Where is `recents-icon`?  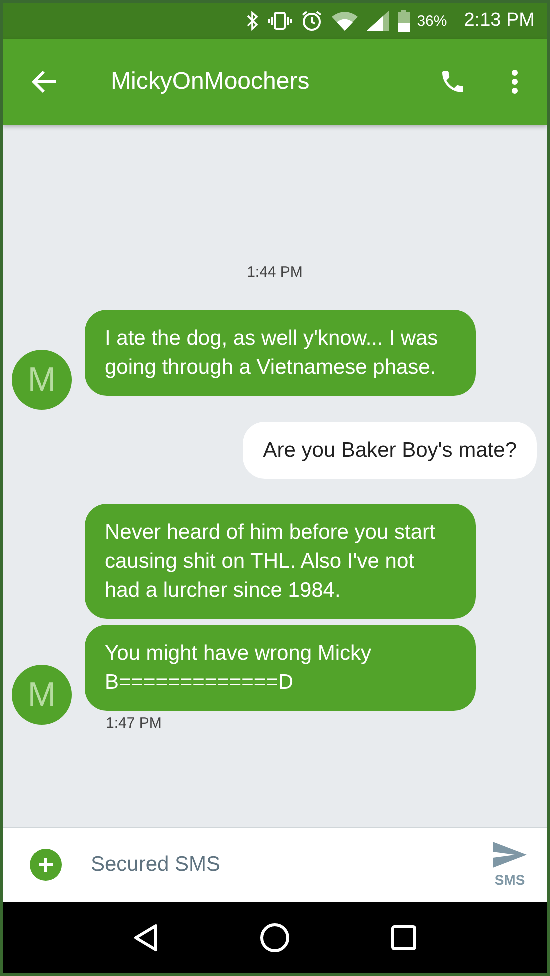 recents-icon is located at coordinates (403, 937).